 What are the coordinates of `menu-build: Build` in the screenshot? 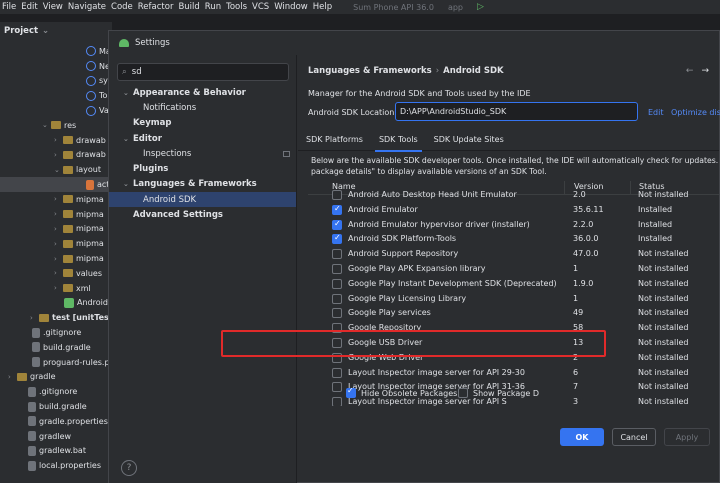 It's located at (189, 7).